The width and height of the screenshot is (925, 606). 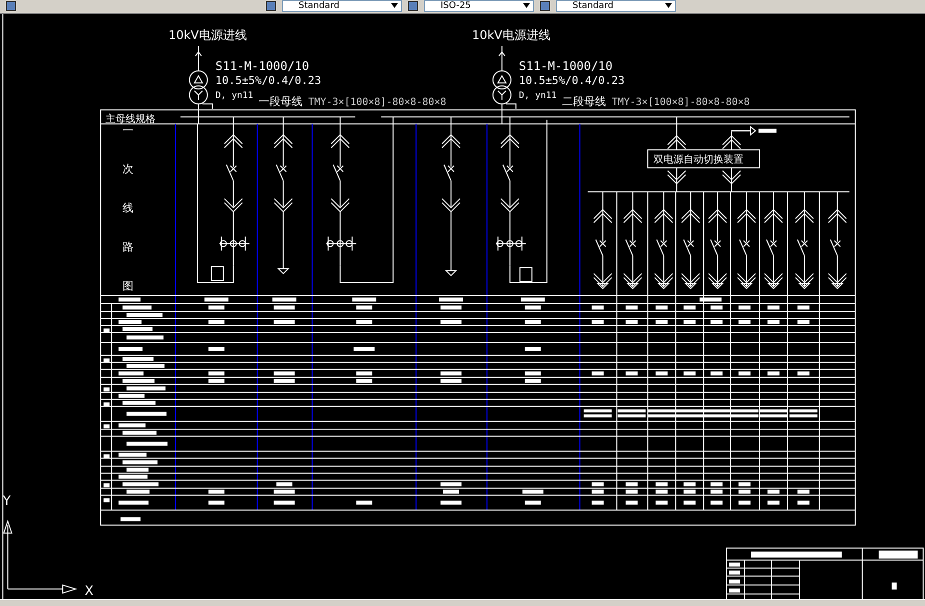 I want to click on row-title-char: 线, so click(x=128, y=208).